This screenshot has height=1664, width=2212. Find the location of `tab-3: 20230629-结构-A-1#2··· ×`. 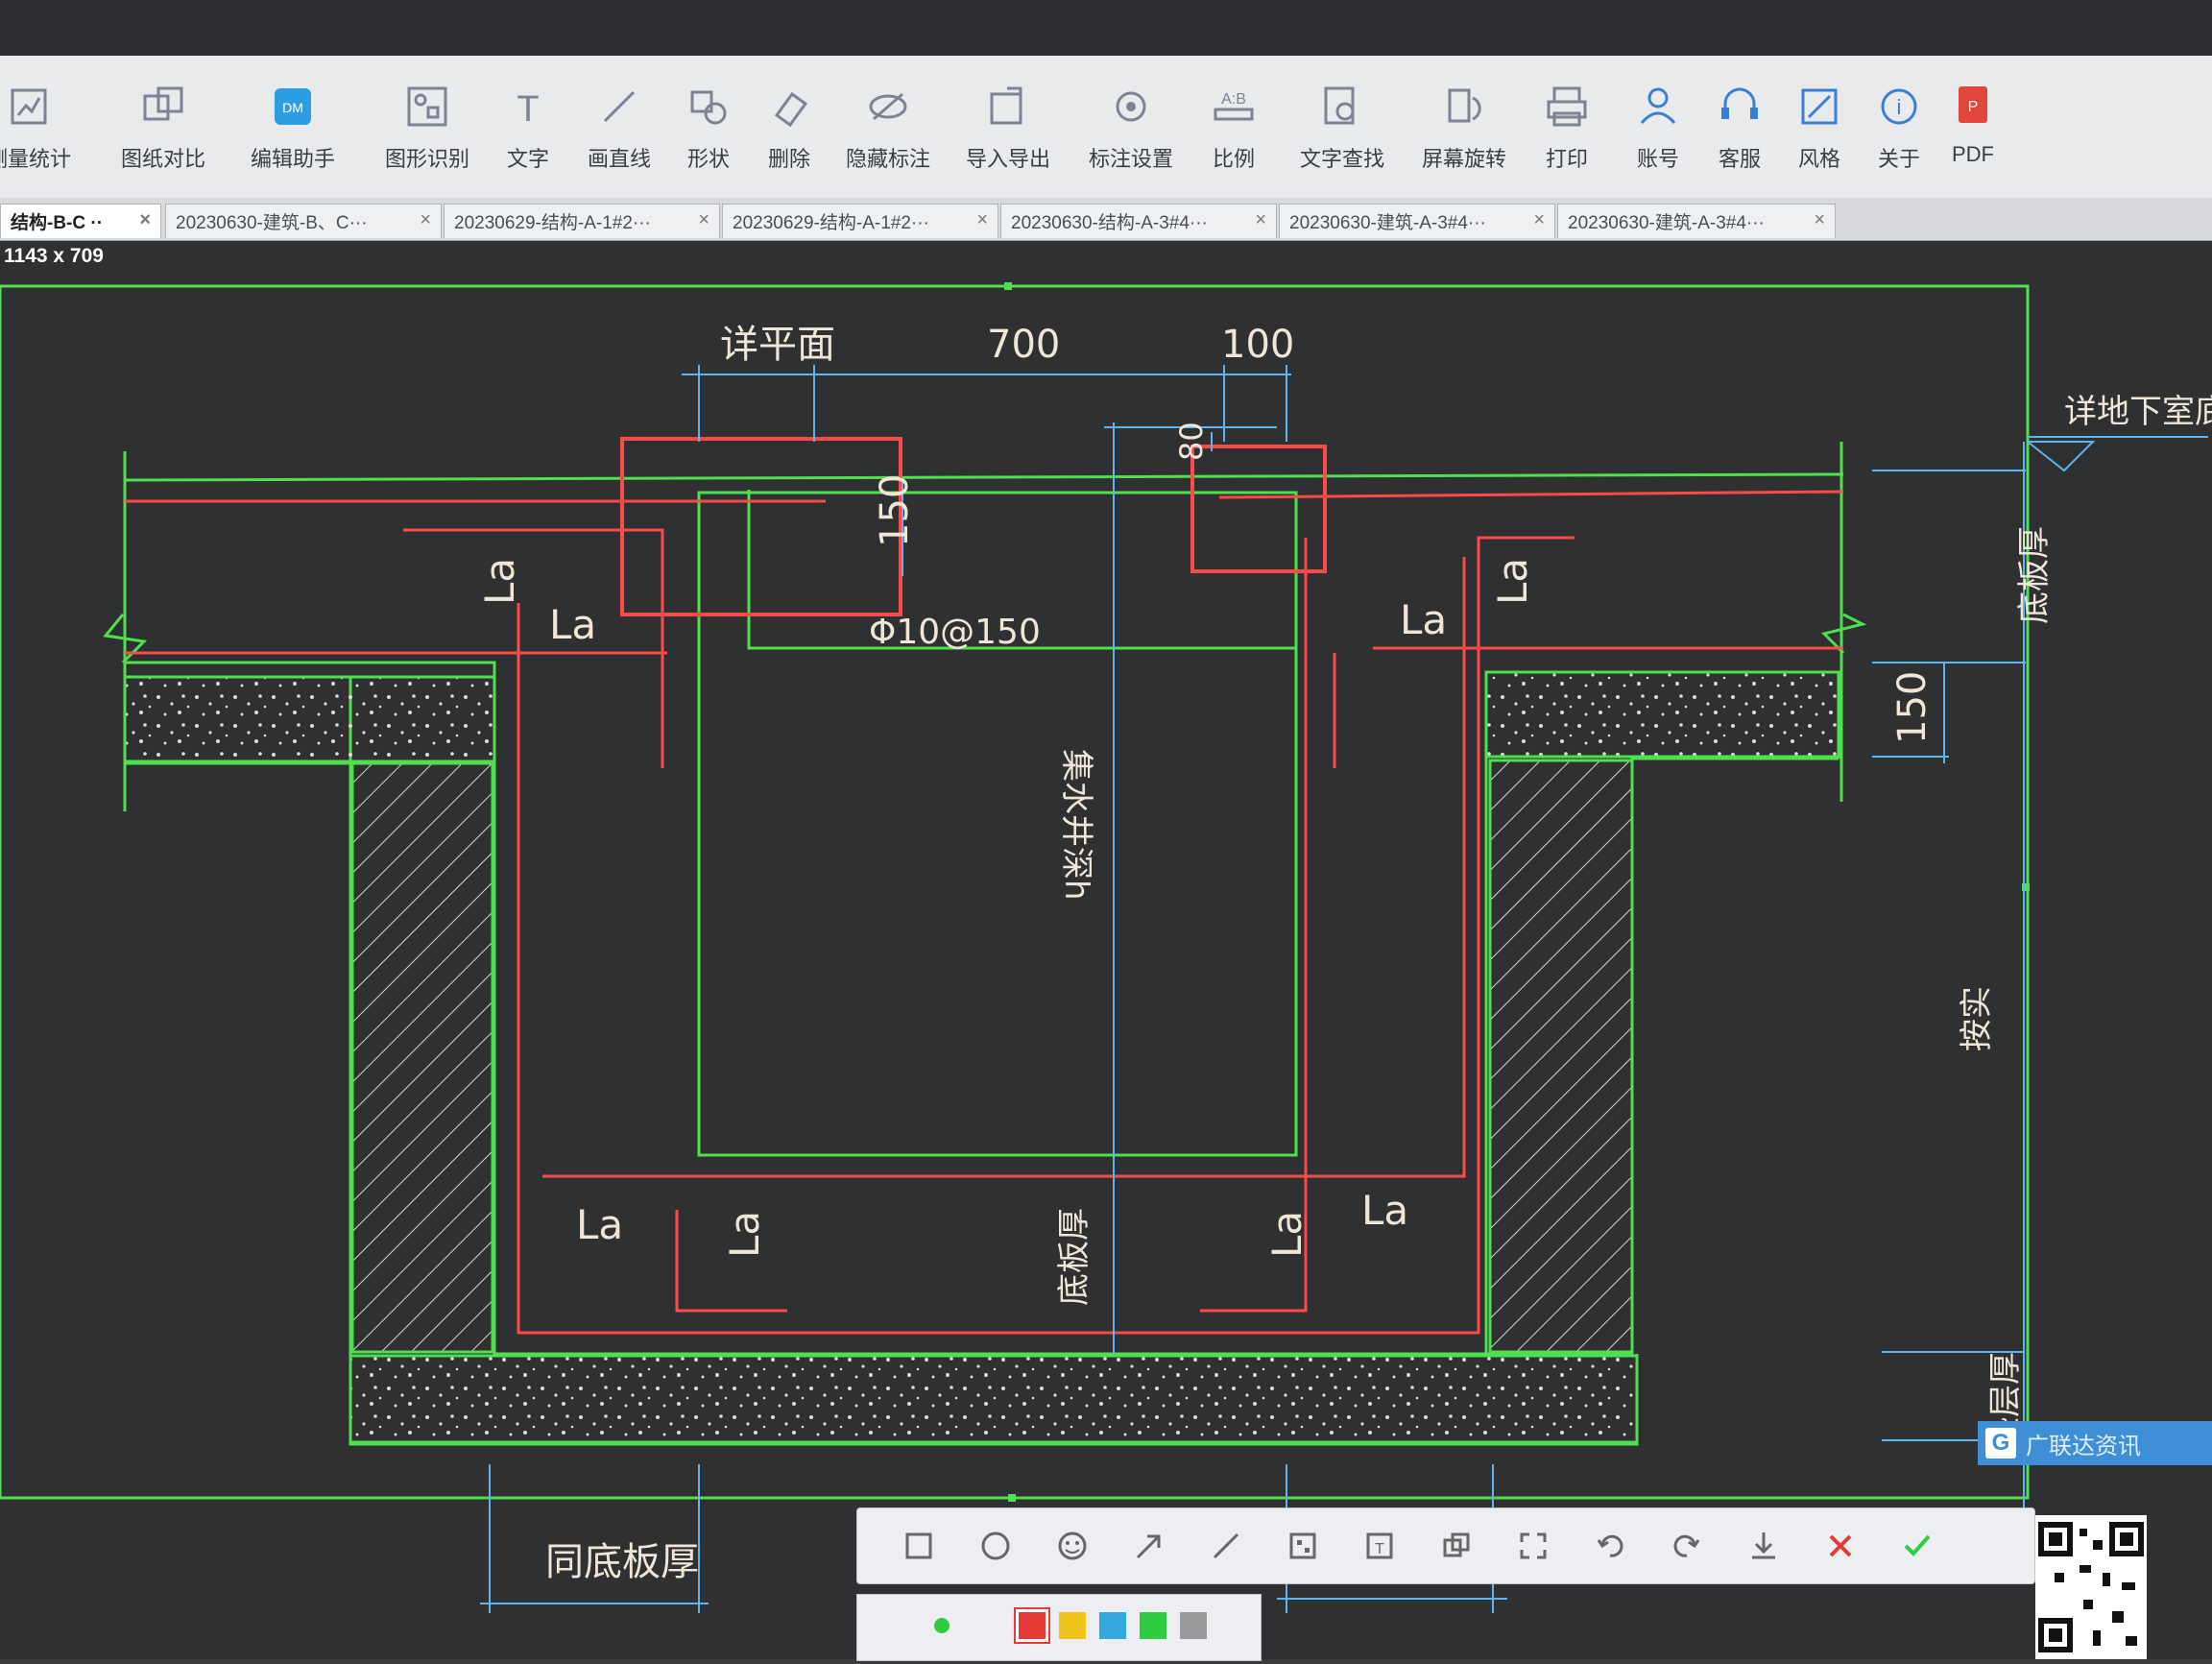

tab-3: 20230629-结构-A-1#2··· × is located at coordinates (582, 221).